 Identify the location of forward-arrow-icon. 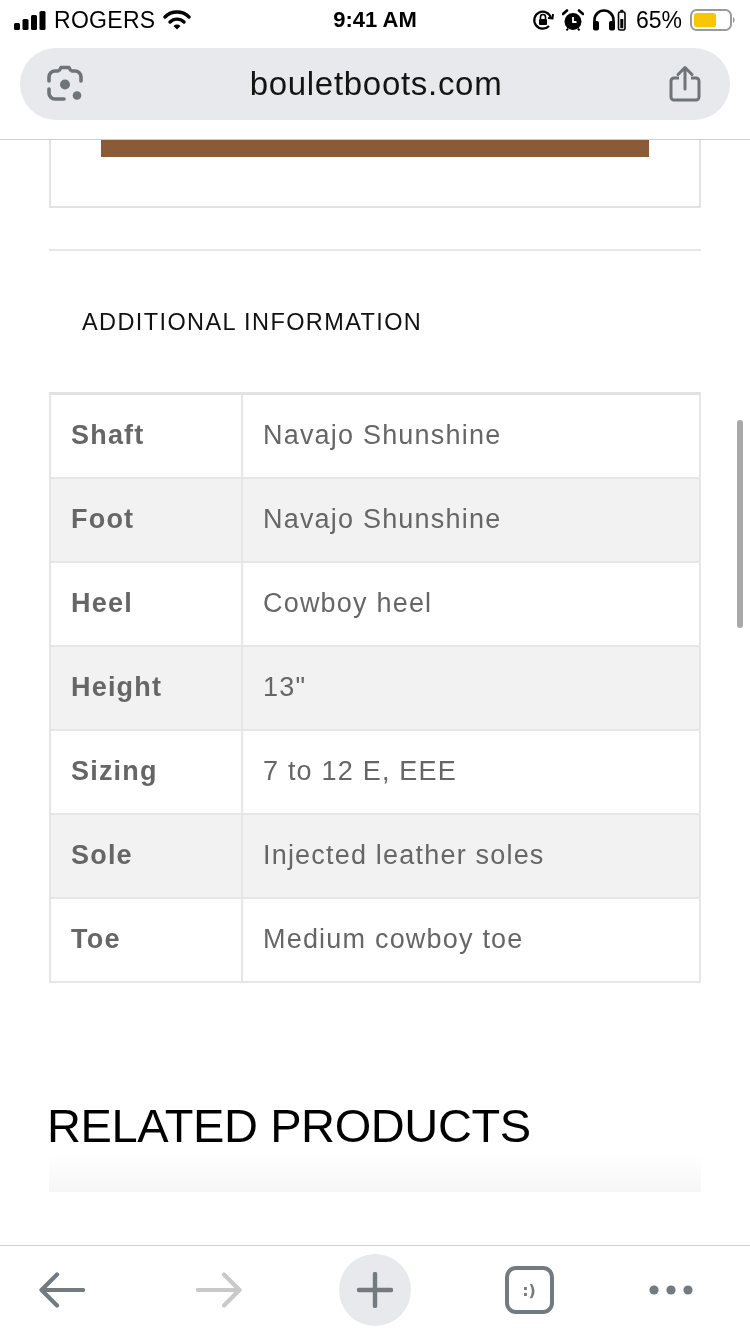
(219, 1290).